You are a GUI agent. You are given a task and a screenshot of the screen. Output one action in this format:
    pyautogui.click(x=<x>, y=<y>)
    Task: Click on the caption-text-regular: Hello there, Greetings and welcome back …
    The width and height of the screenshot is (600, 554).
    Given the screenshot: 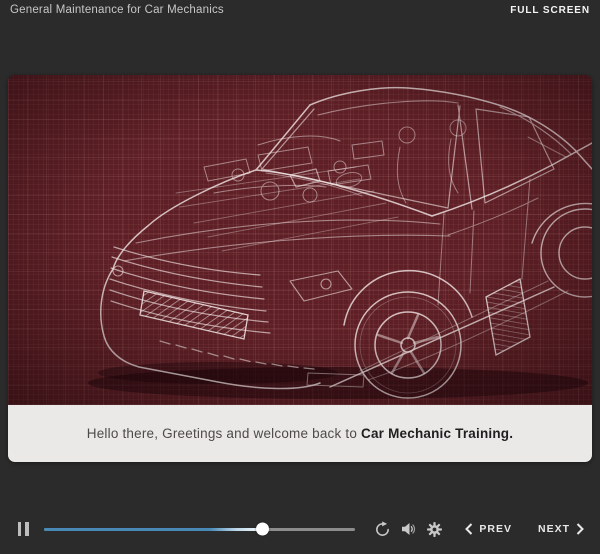 What is the action you would take?
    pyautogui.click(x=224, y=433)
    